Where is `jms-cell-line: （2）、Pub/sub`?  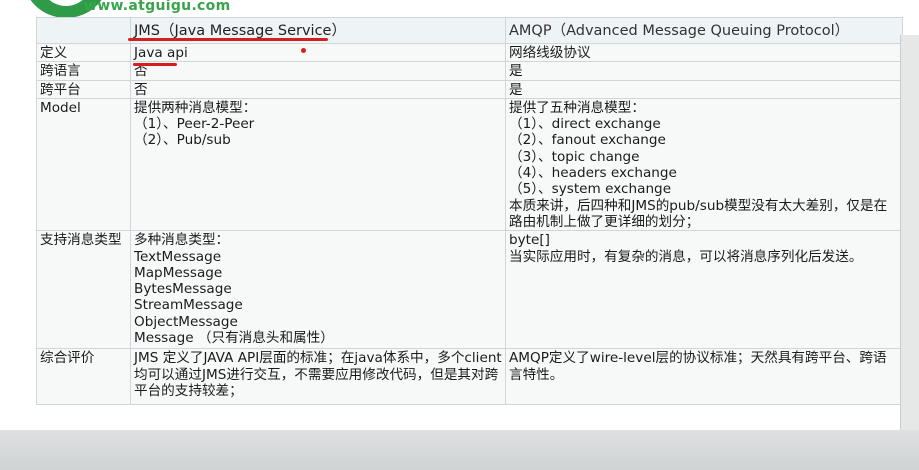 jms-cell-line: （2）、Pub/sub is located at coordinates (182, 140).